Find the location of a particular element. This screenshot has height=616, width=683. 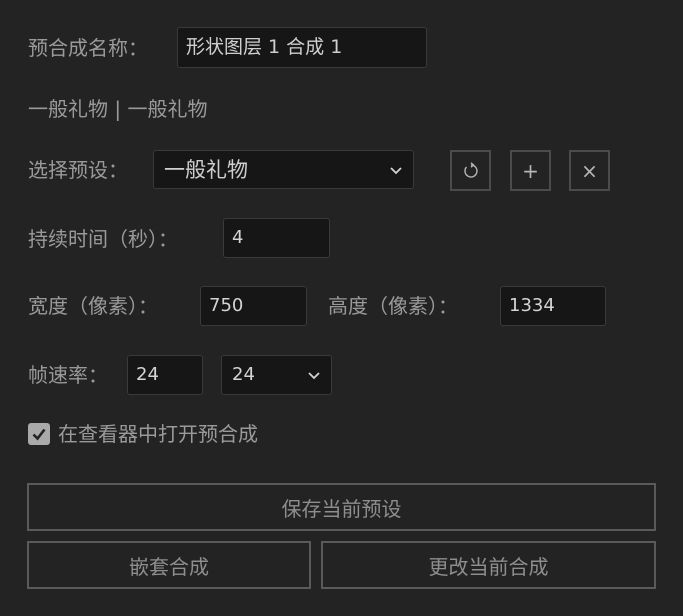

refresh-icon is located at coordinates (470, 169).